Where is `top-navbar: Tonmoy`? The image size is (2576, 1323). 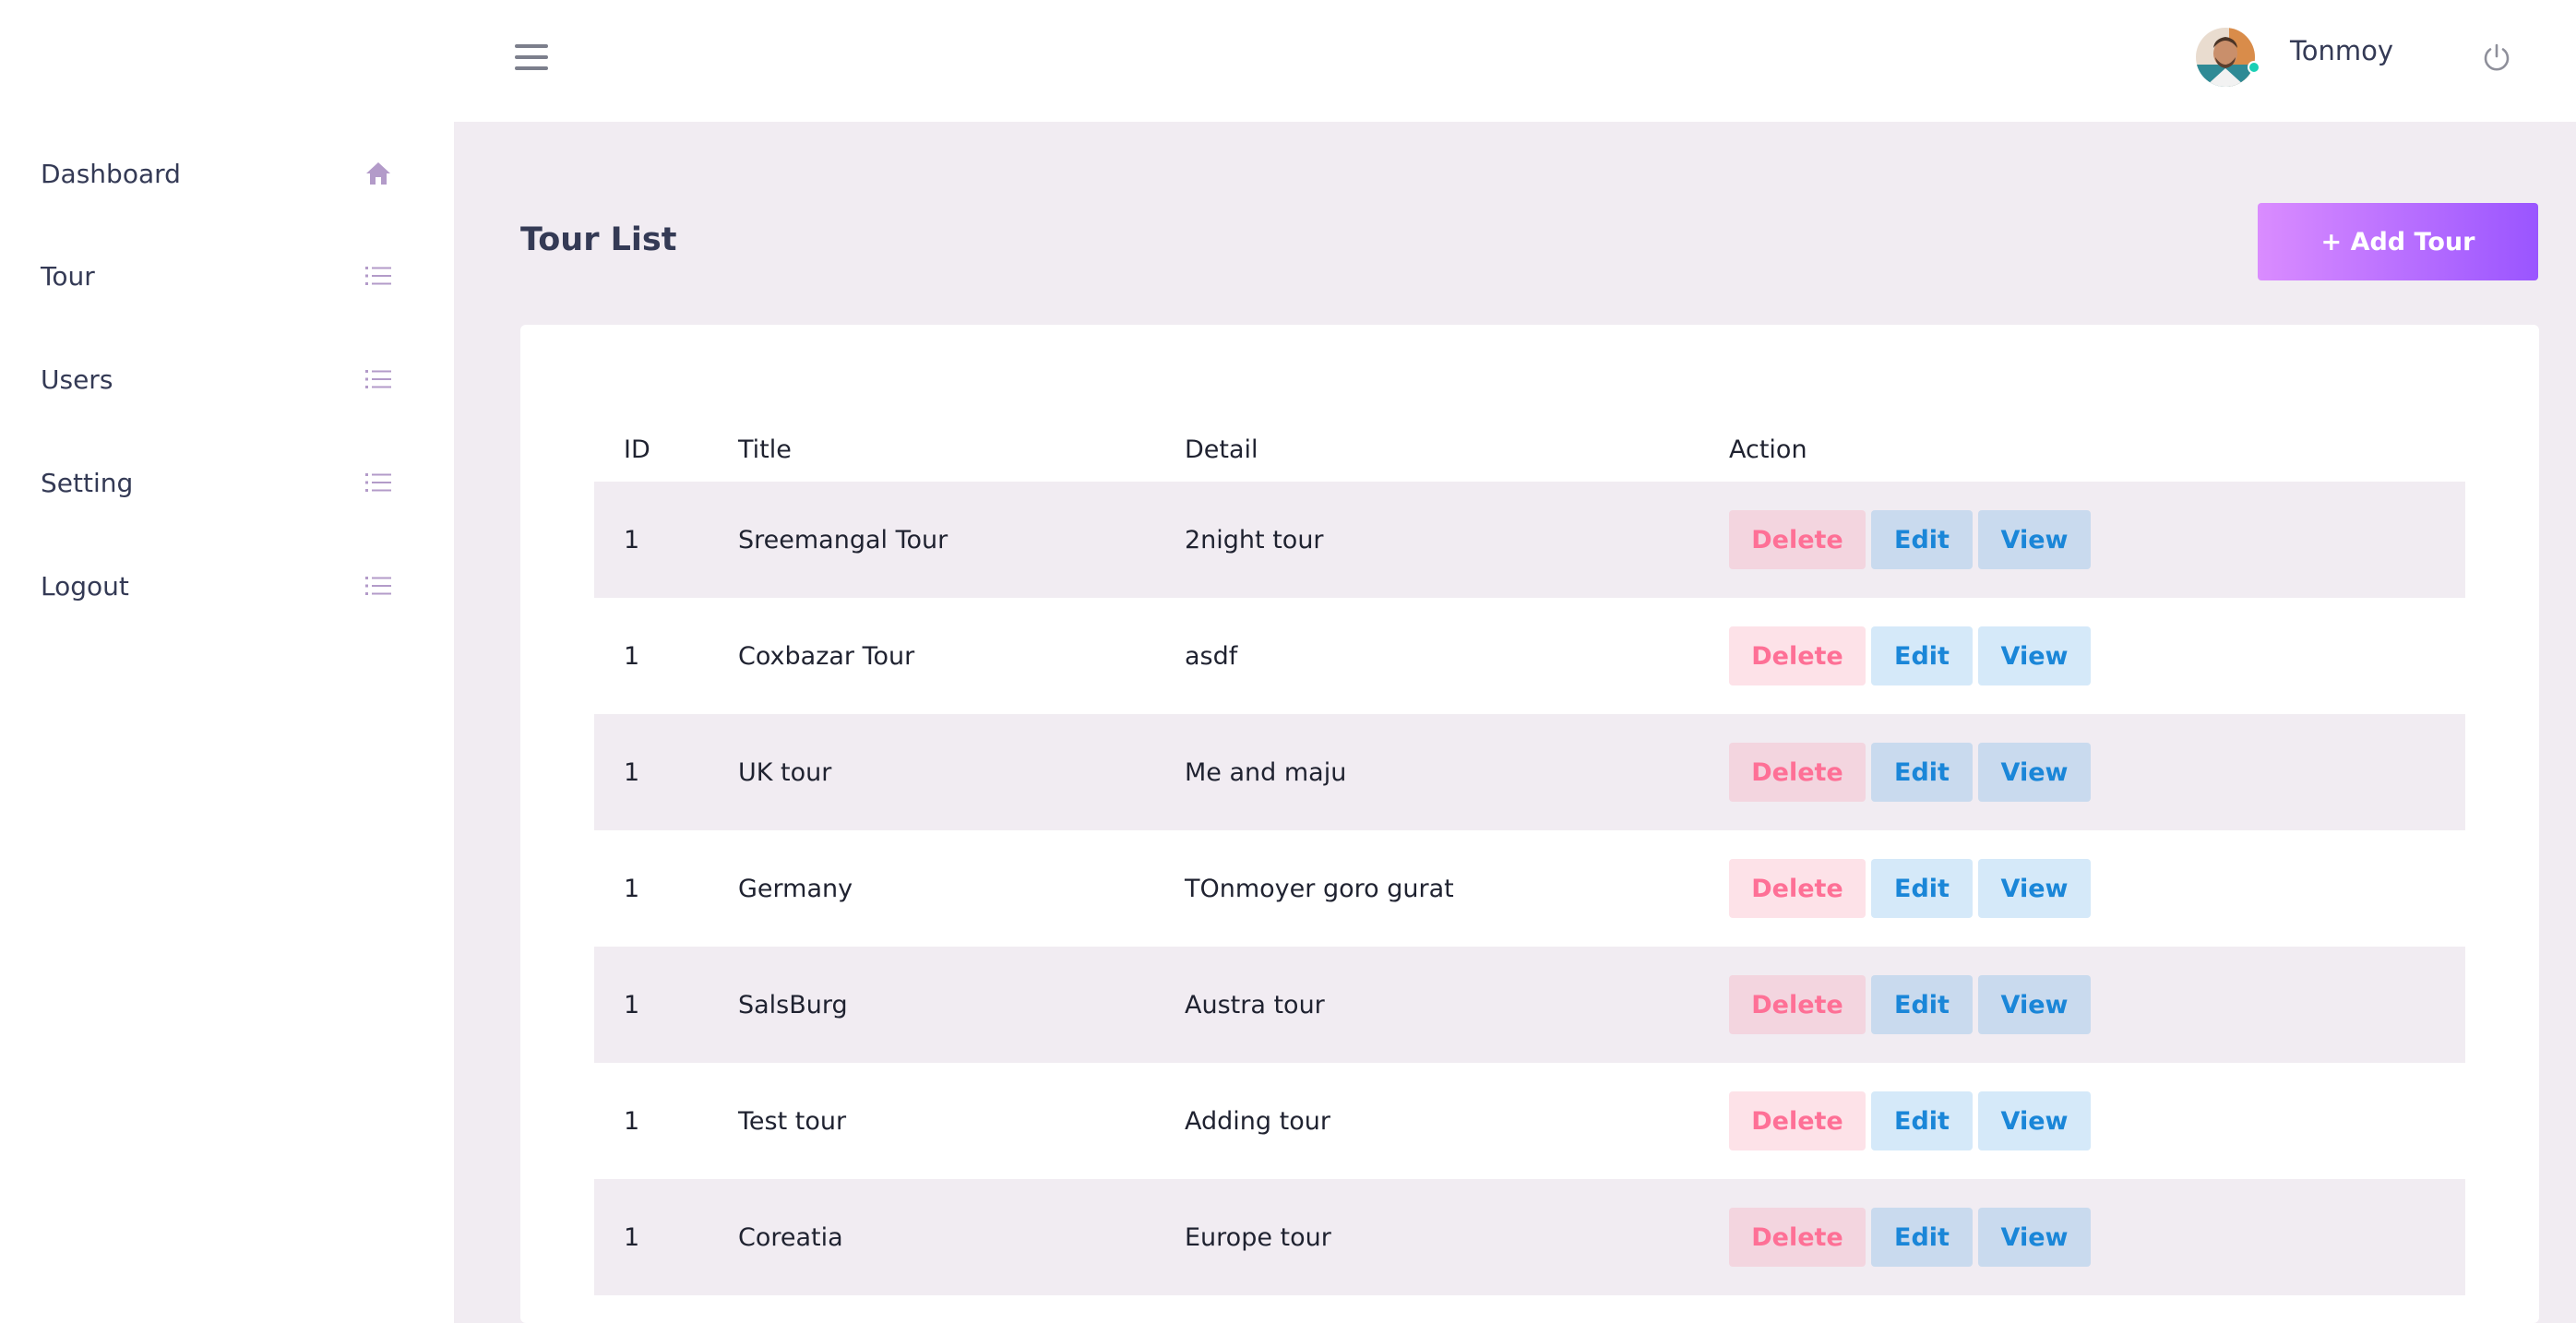 top-navbar: Tonmoy is located at coordinates (1515, 61).